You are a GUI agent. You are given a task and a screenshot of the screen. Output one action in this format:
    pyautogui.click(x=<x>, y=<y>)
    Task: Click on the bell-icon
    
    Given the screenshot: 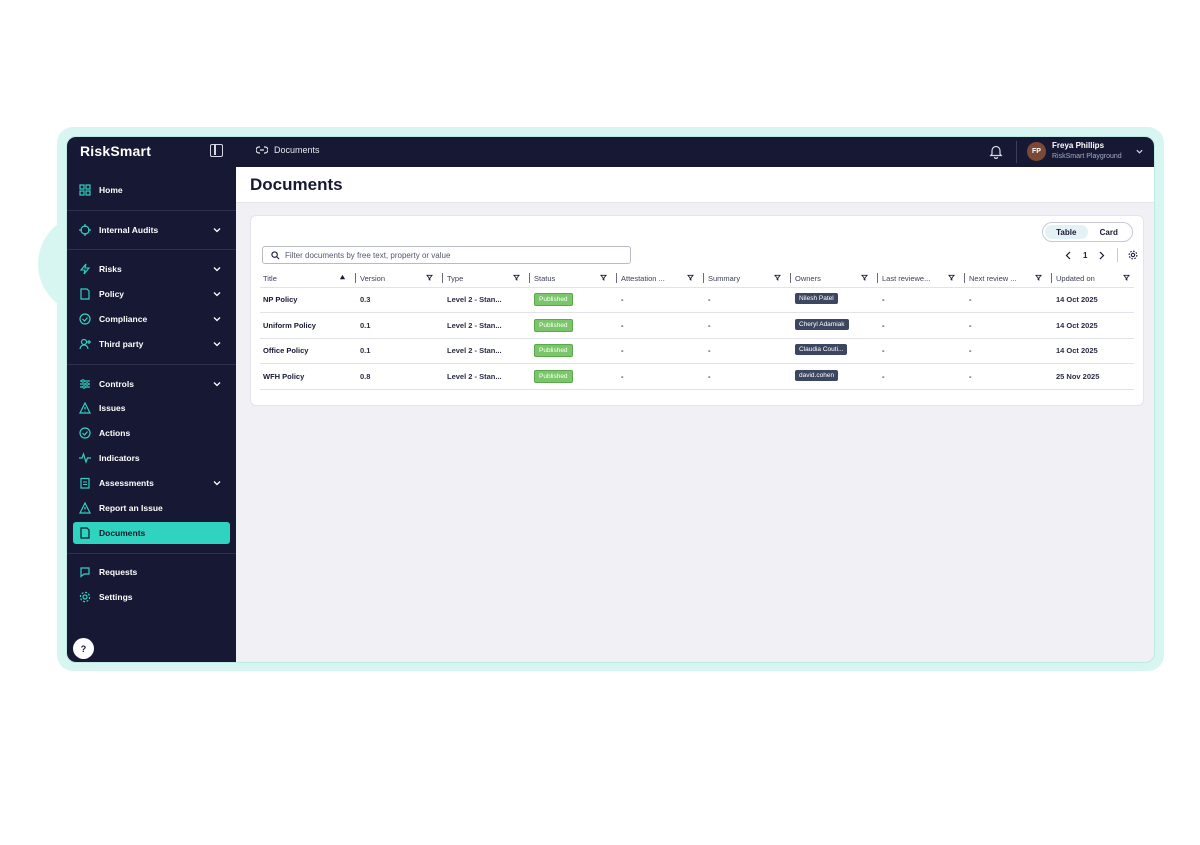 What is the action you would take?
    pyautogui.click(x=996, y=151)
    